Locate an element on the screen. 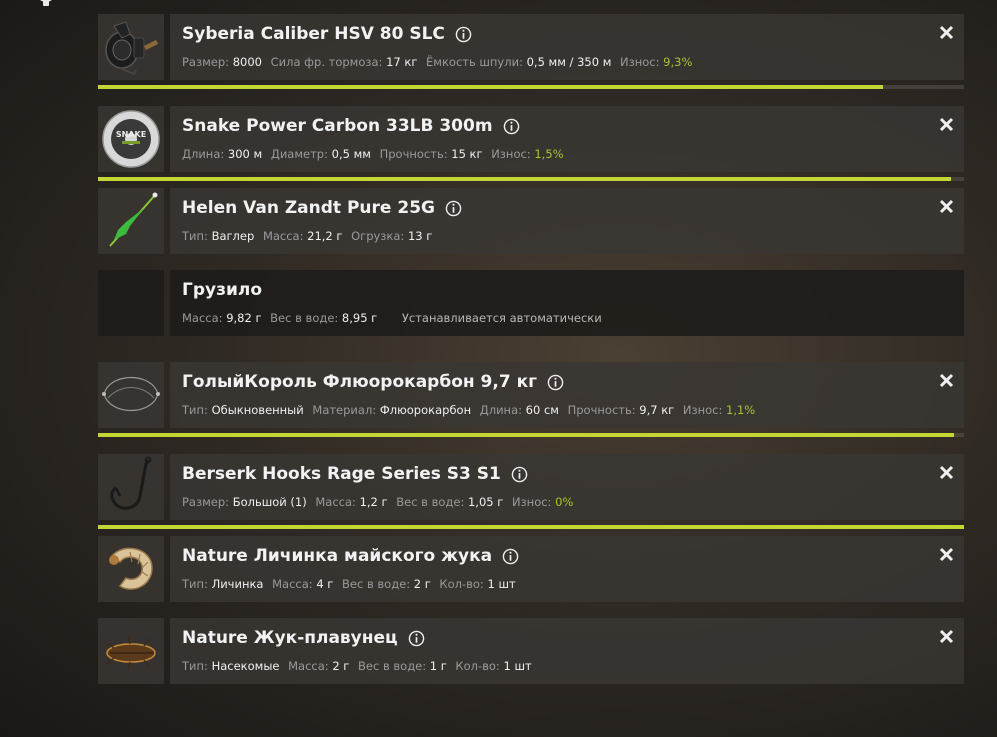 The image size is (997, 737). float-icon is located at coordinates (133, 219).